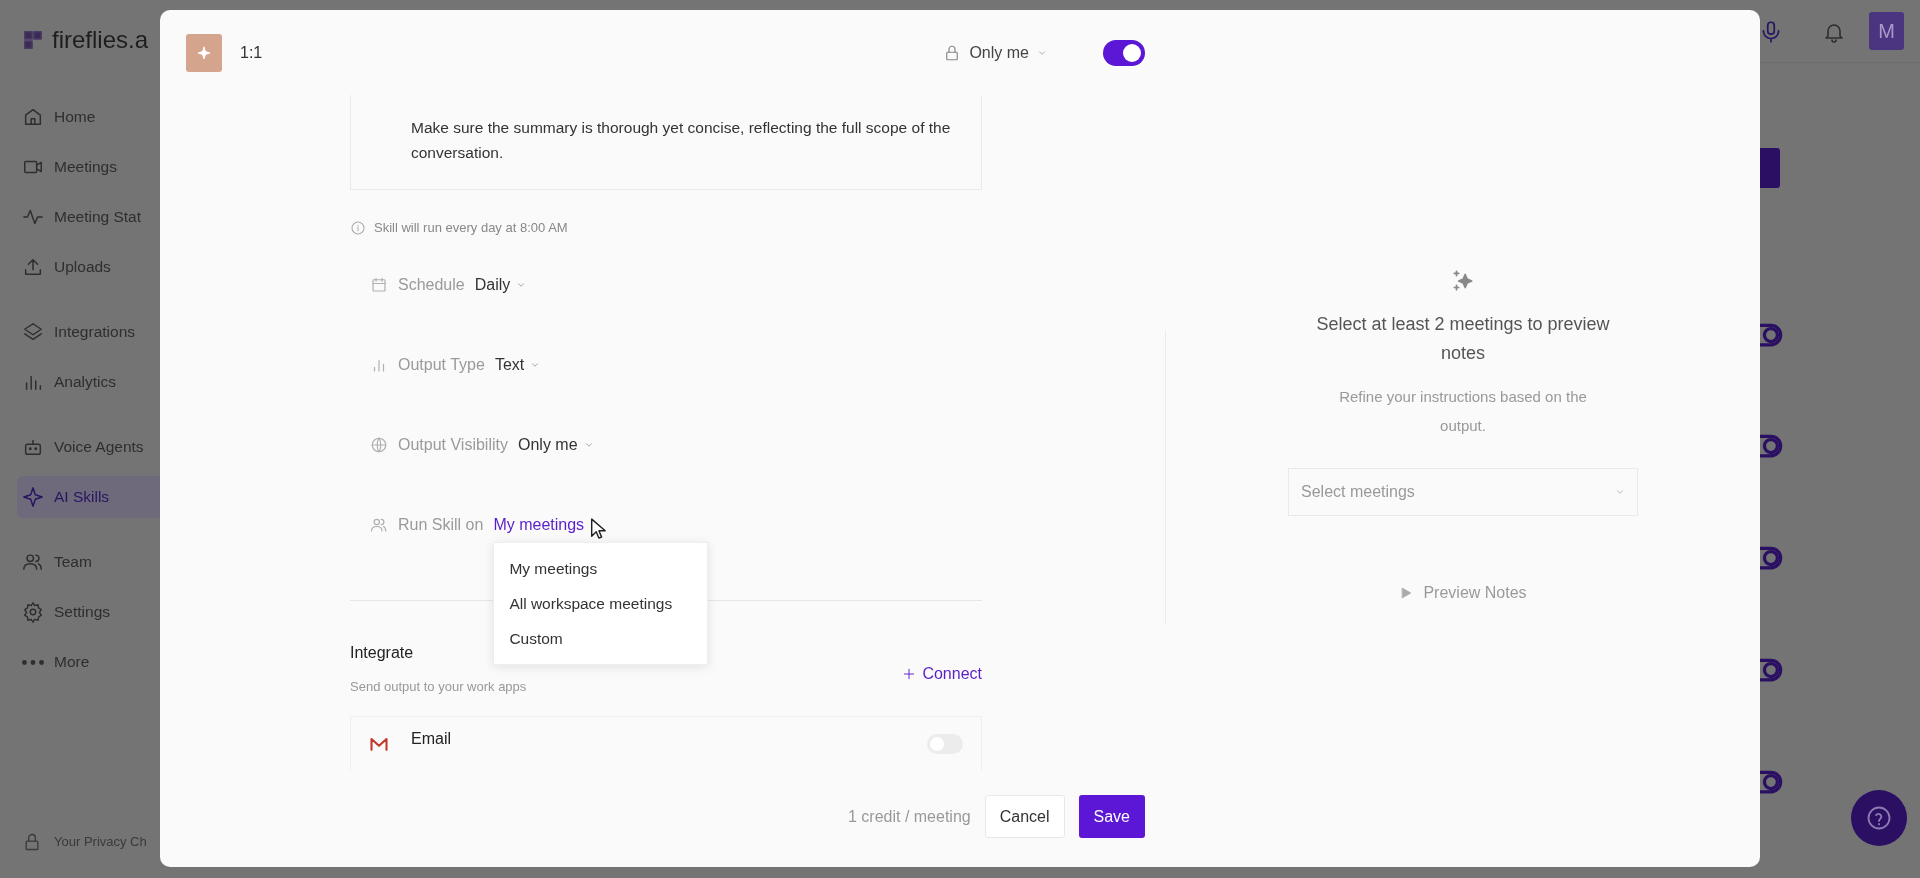 This screenshot has height=878, width=1920. Describe the element at coordinates (88, 117) in the screenshot. I see `sidebar-item: Home` at that location.